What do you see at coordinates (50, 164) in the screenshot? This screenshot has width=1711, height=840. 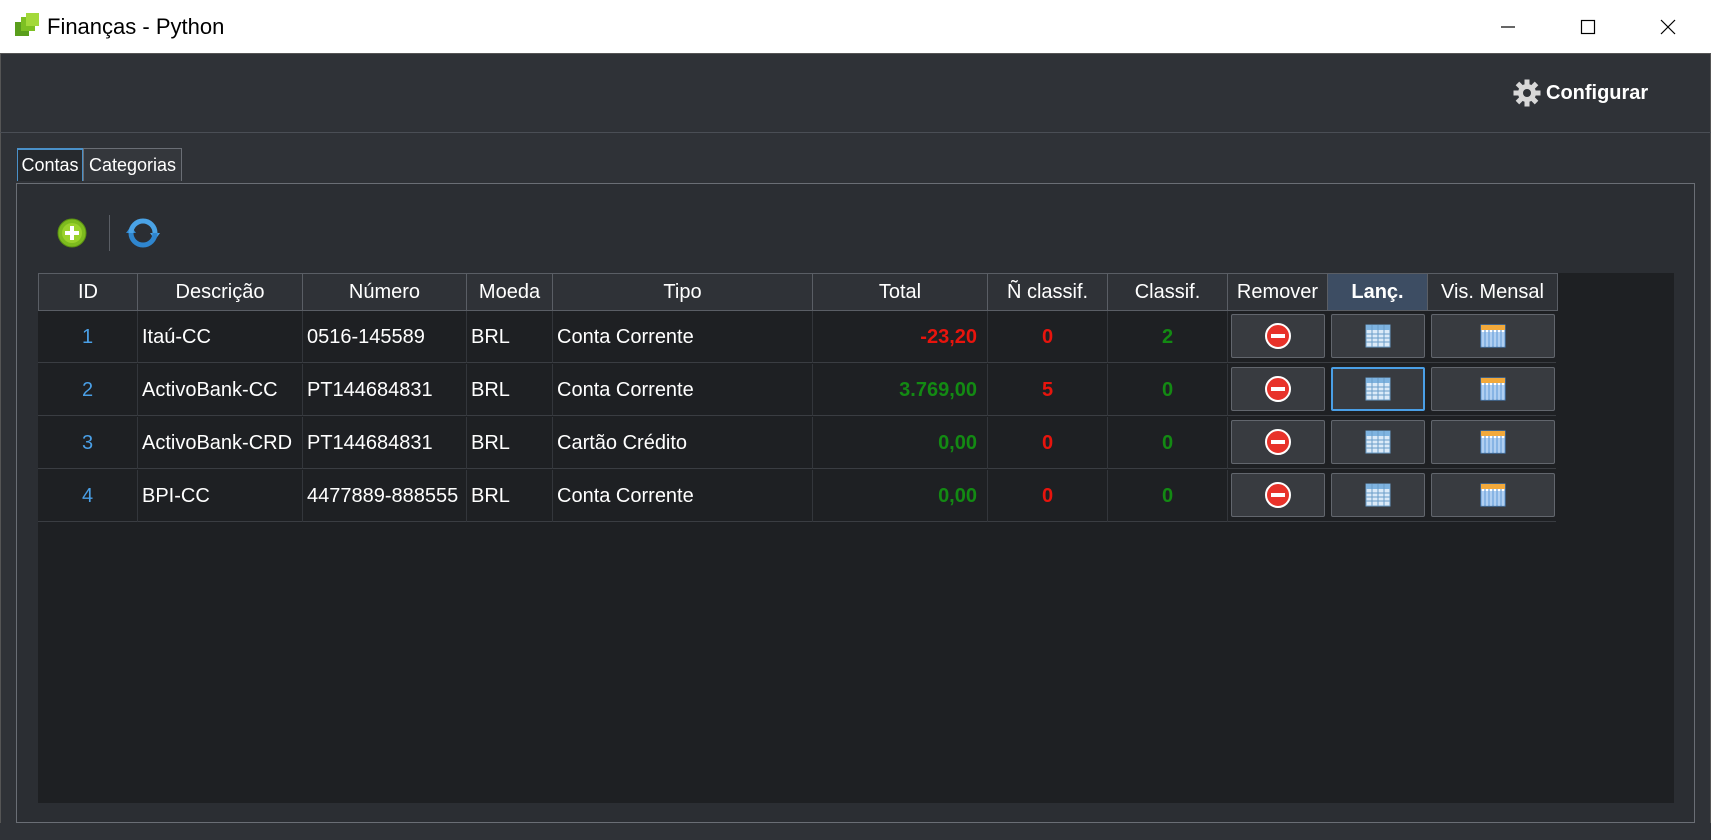 I see `tab-contas: Contas` at bounding box center [50, 164].